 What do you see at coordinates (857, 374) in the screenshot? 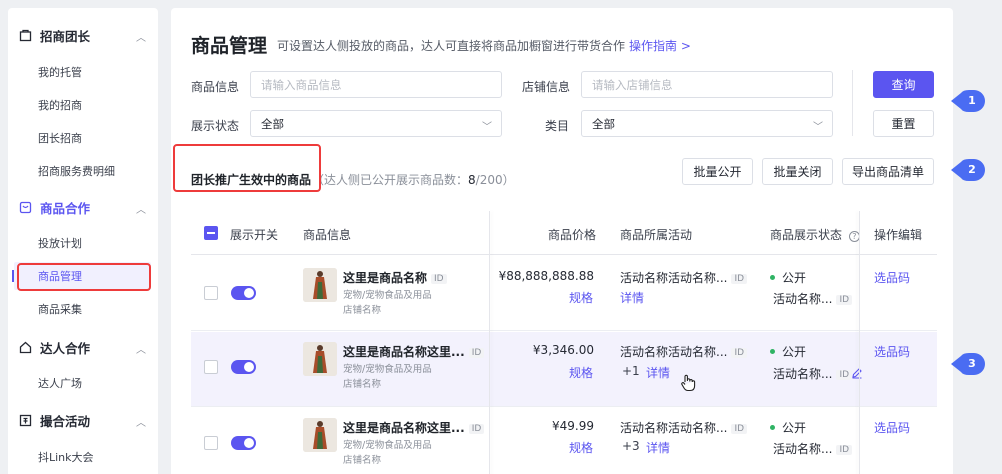
I see `edit-icon` at bounding box center [857, 374].